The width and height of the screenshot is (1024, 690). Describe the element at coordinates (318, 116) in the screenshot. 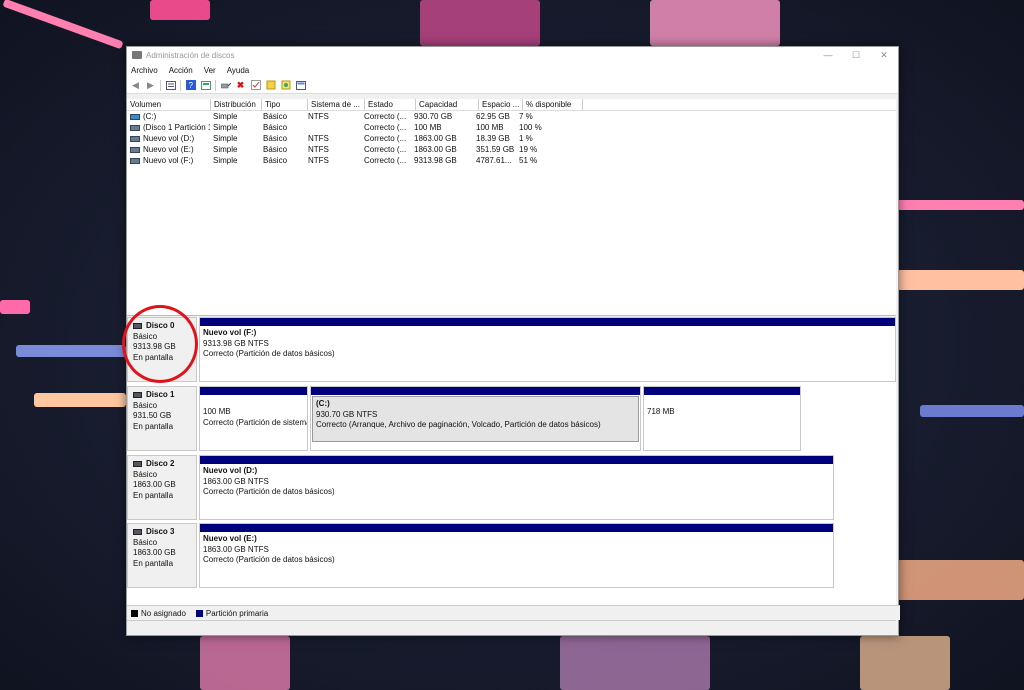

I see `cell-text: NTFS` at that location.